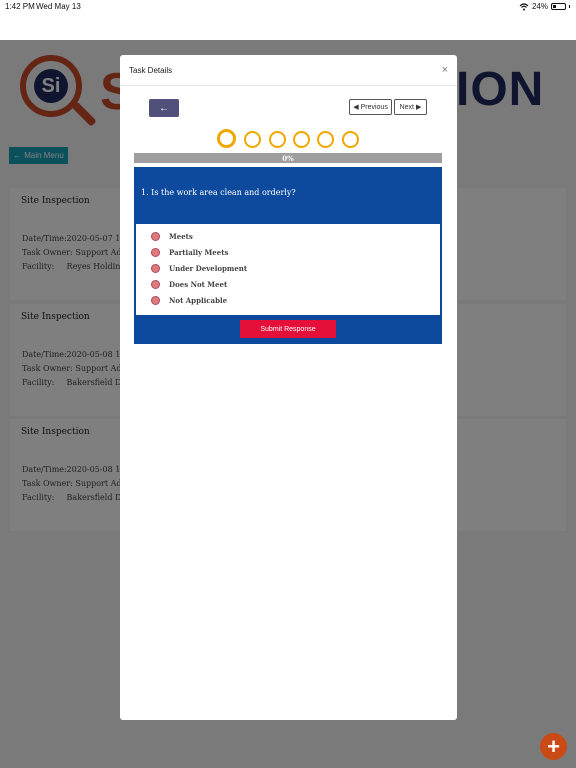  Describe the element at coordinates (524, 6) in the screenshot. I see `wifi-icon` at that location.